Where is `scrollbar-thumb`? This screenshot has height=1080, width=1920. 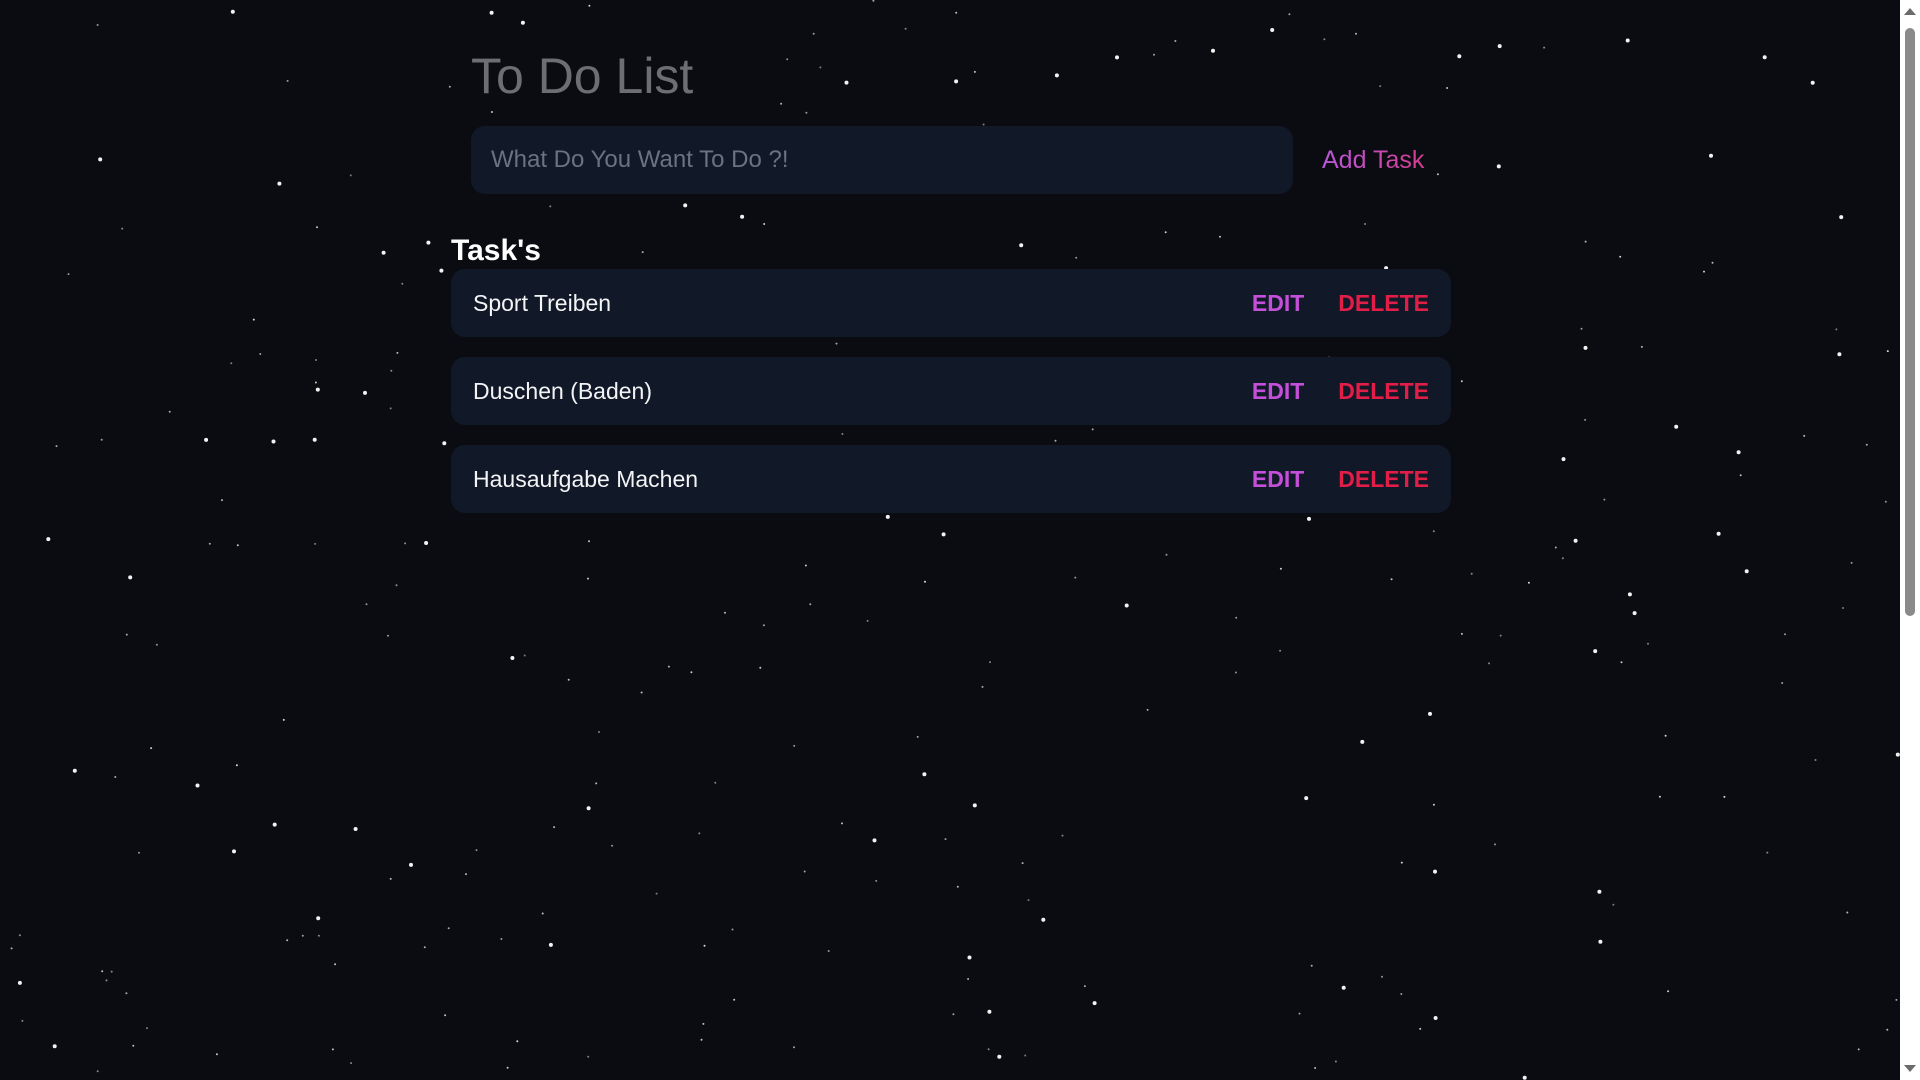
scrollbar-thumb is located at coordinates (1910, 322).